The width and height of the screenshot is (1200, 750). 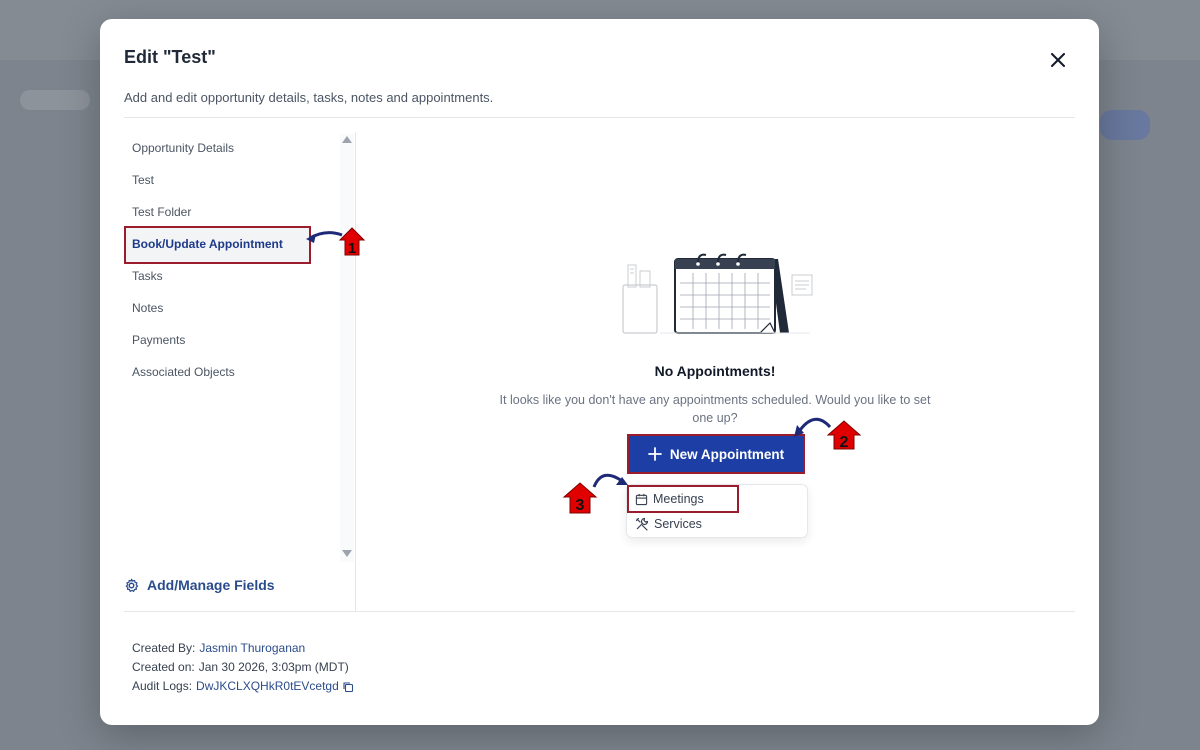 I want to click on close-button, so click(x=1058, y=60).